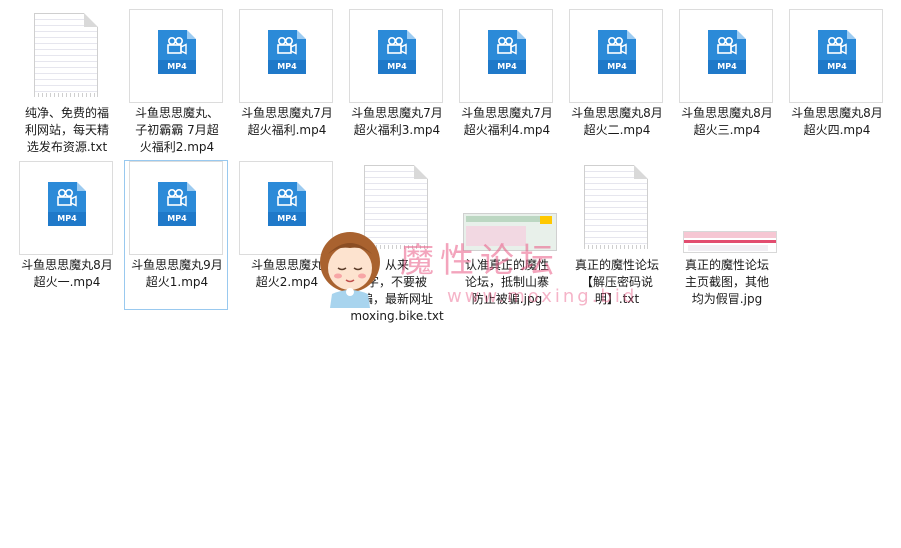 This screenshot has height=548, width=901. I want to click on file-item: MP4 斗鱼思思魔丸7月 超火福利.mp4, so click(286, 83).